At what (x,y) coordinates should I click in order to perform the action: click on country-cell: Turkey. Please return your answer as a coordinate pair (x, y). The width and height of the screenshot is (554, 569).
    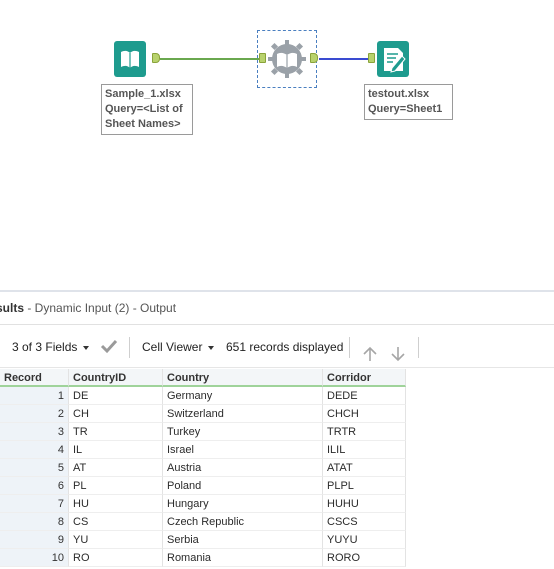
    Looking at the image, I should click on (243, 432).